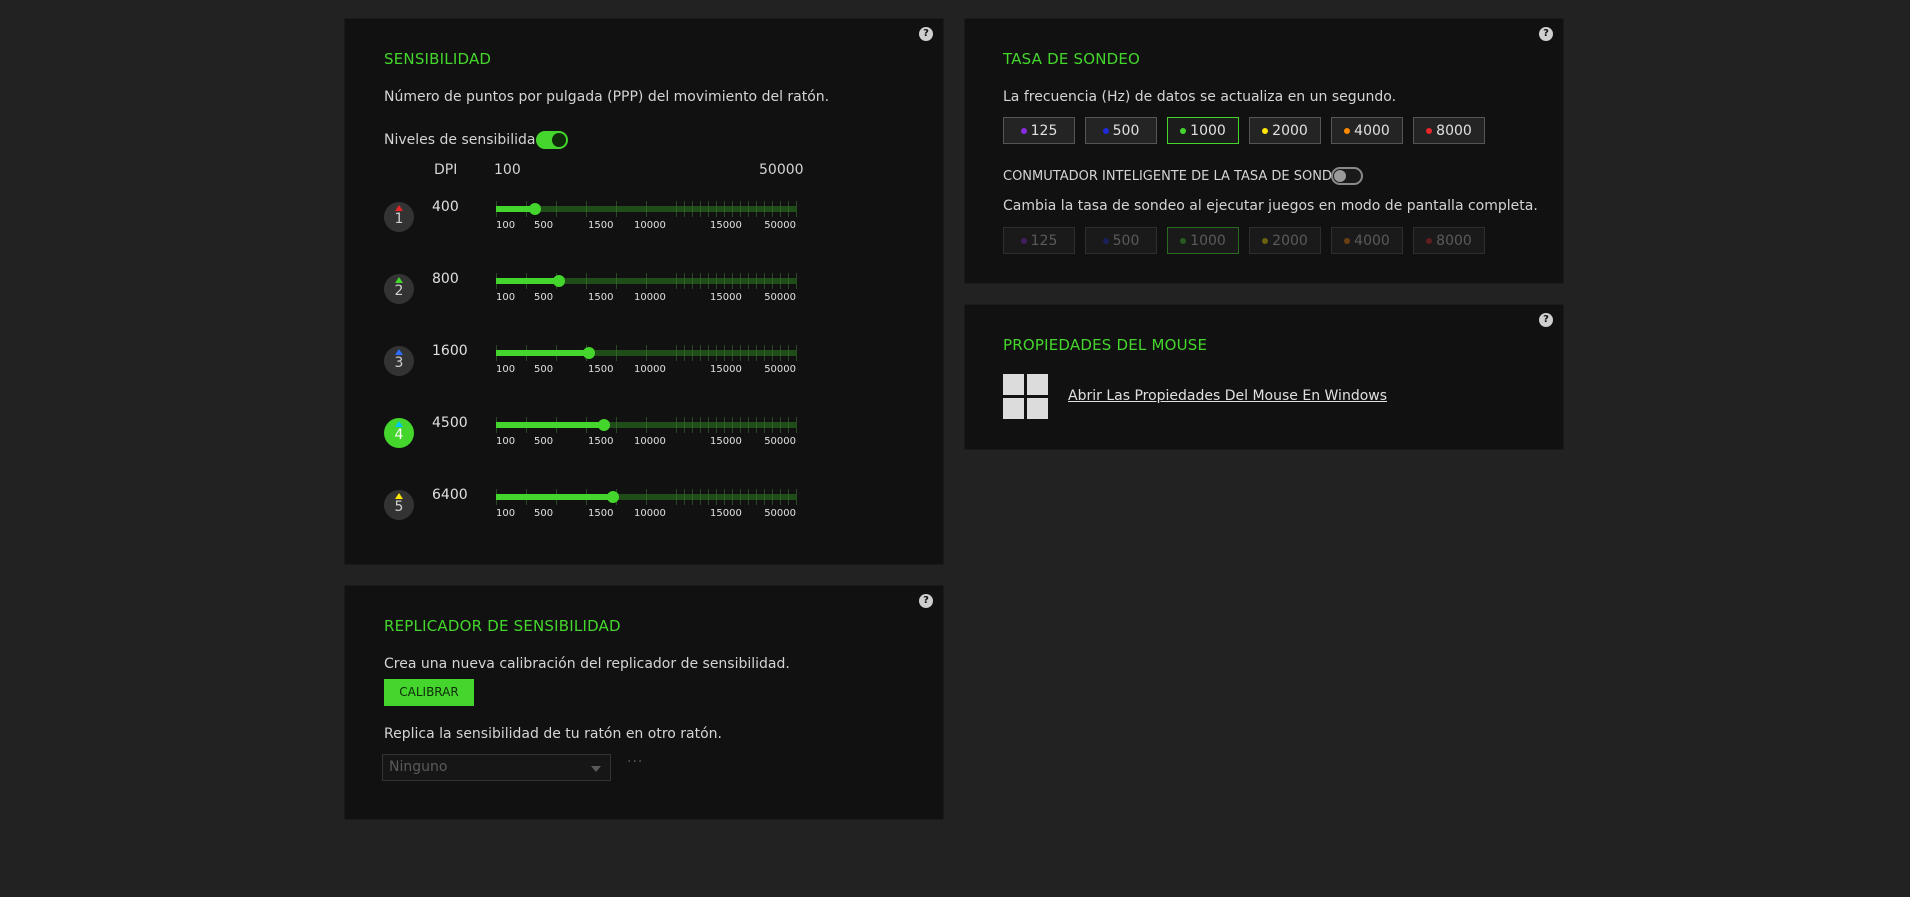 The image size is (1910, 897). Describe the element at coordinates (604, 444) in the screenshot. I see `dpi-stage-4: 4 4500 100 500 1500 10000 15000 50000` at that location.